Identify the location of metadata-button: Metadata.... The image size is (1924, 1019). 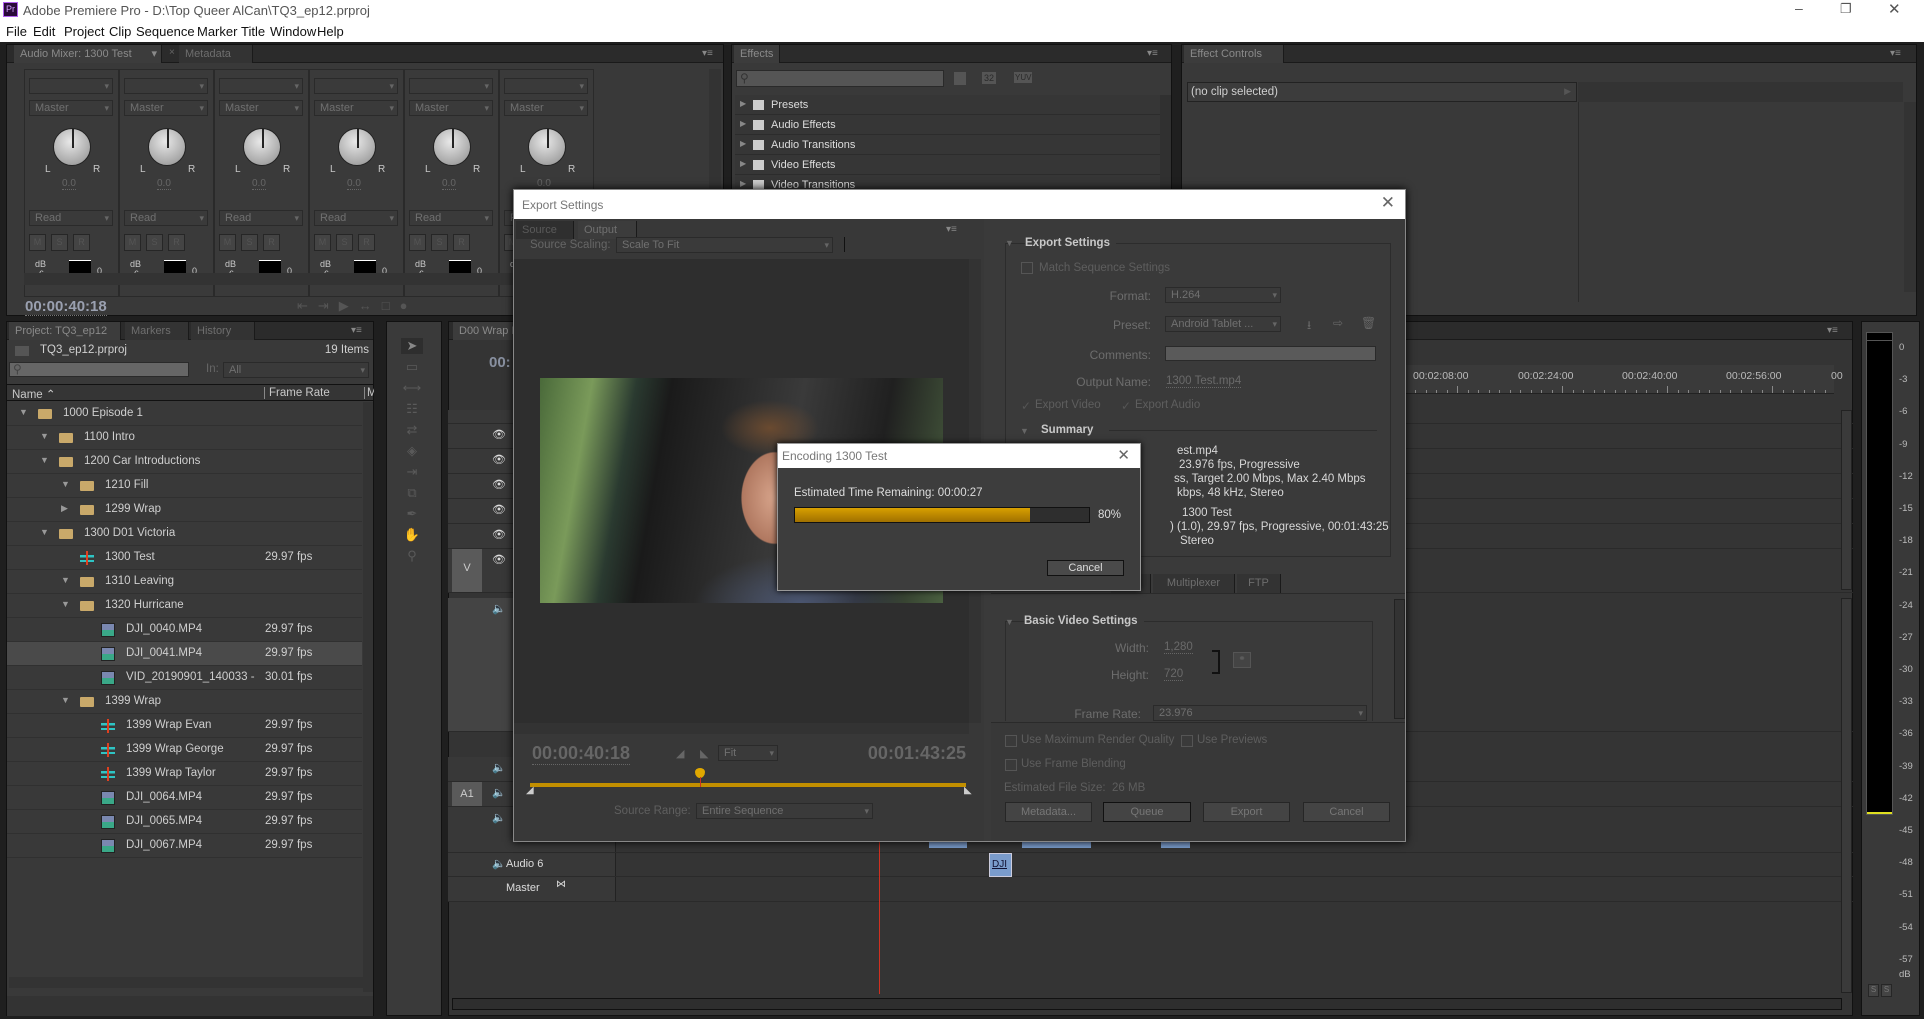
(1048, 812).